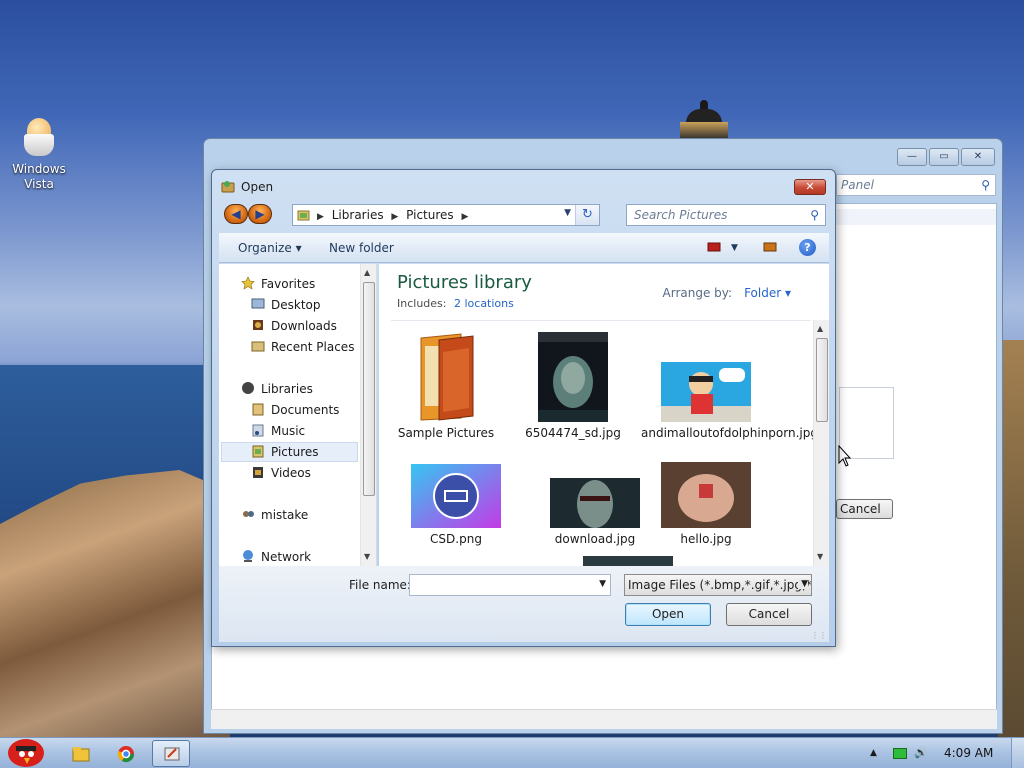  I want to click on network-icon, so click(248, 556).